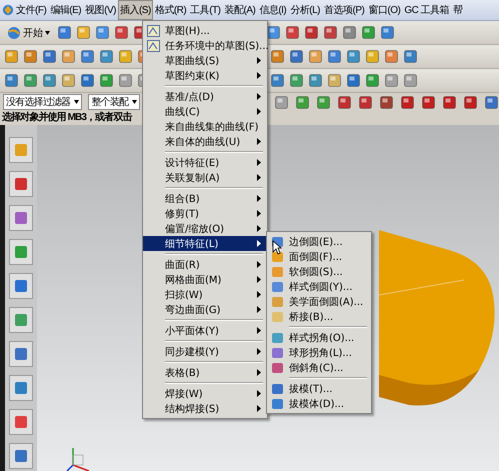 Image resolution: width=499 pixels, height=471 pixels. Describe the element at coordinates (205, 393) in the screenshot. I see `menu-item: 焊接(W)` at that location.